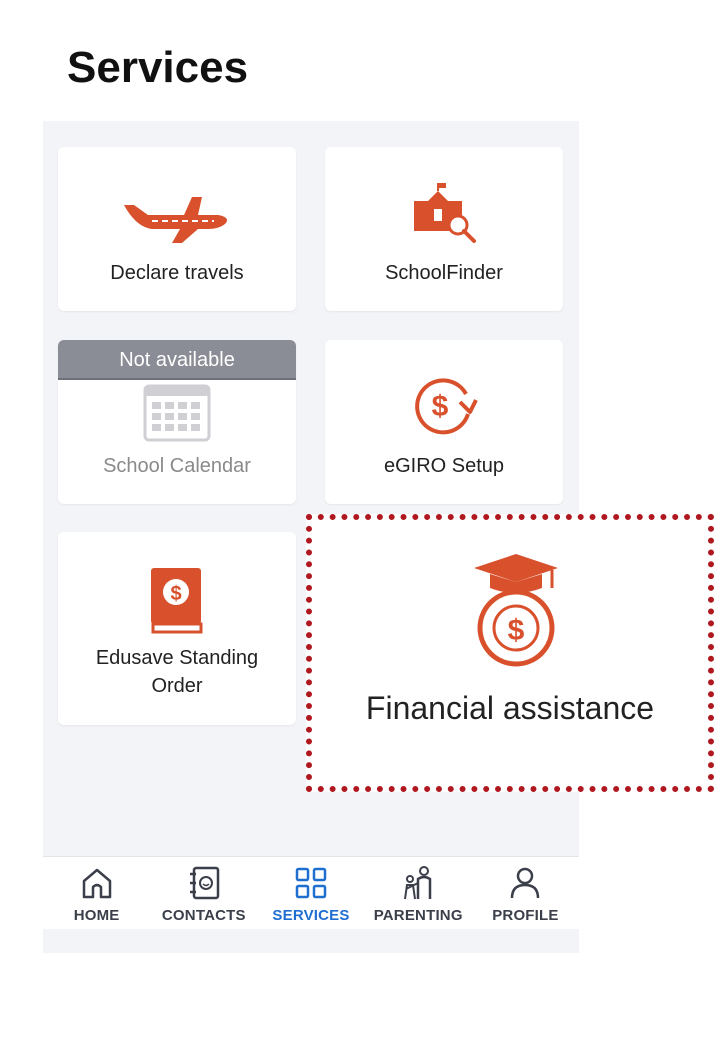 This screenshot has width=720, height=1040. What do you see at coordinates (177, 658) in the screenshot?
I see `tile-label-line-1: Edusave Standing` at bounding box center [177, 658].